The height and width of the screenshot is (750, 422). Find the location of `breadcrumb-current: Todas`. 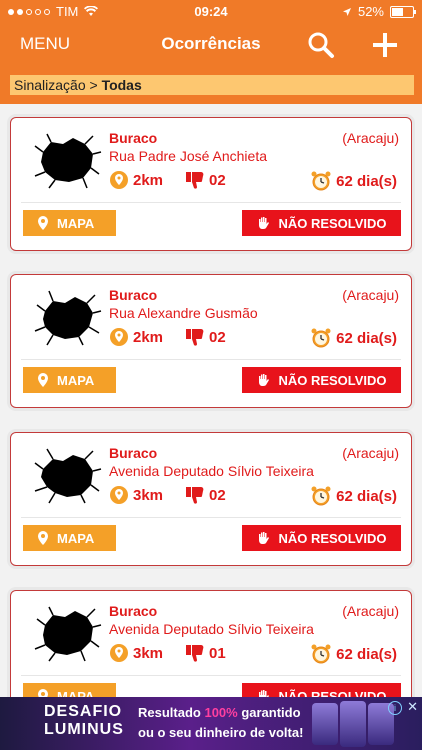

breadcrumb-current: Todas is located at coordinates (121, 85).